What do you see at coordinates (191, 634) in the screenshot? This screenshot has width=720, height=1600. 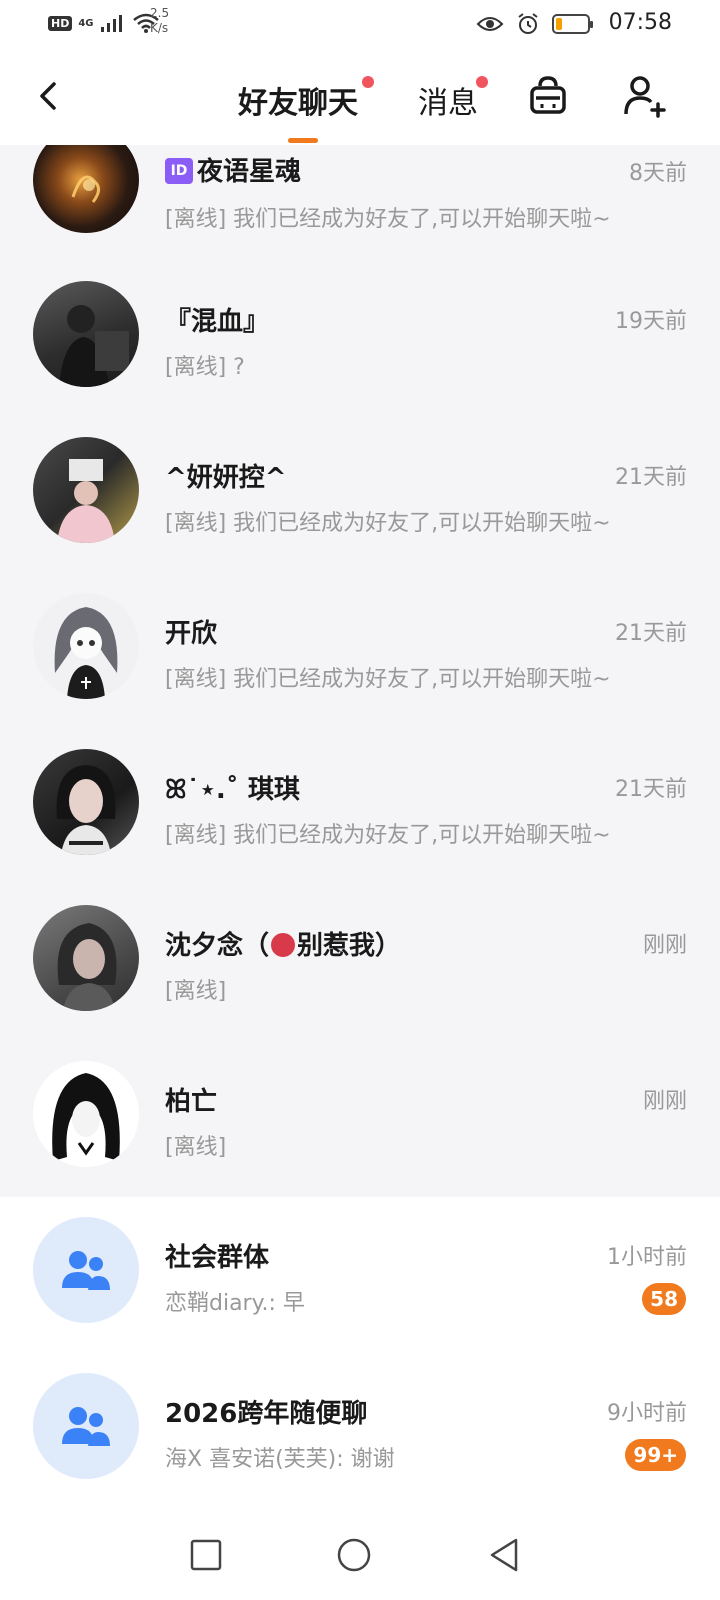 I see `contact-name: 开欣` at bounding box center [191, 634].